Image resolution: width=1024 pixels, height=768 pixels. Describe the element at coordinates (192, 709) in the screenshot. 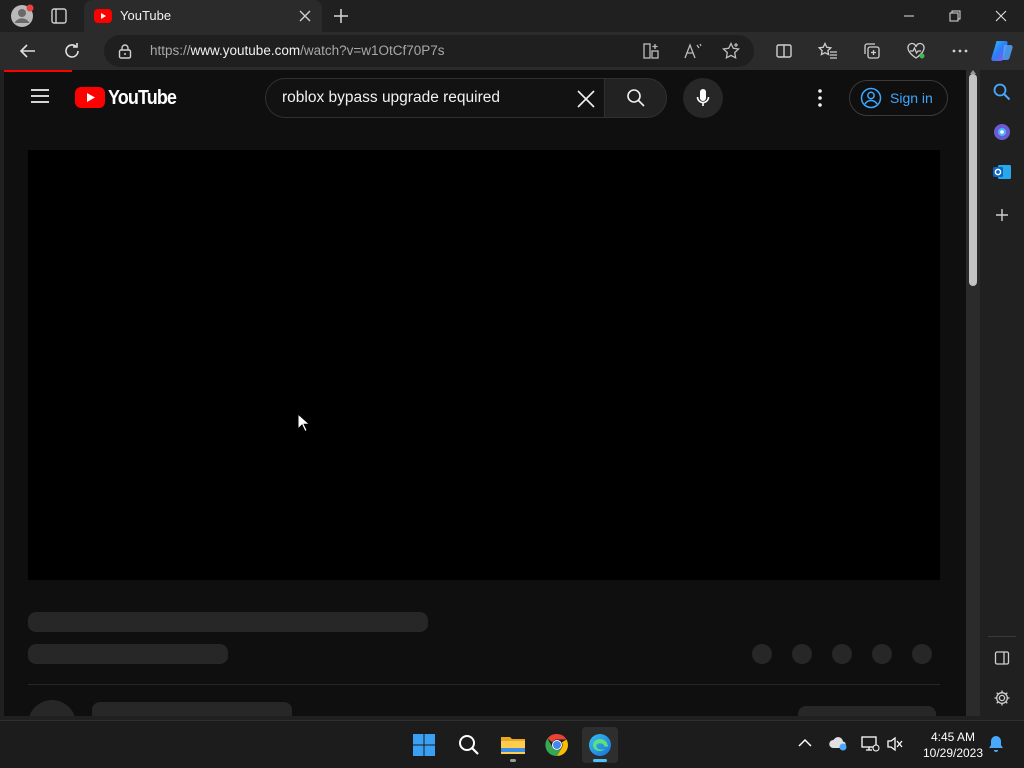

I see `description-placeholder` at that location.